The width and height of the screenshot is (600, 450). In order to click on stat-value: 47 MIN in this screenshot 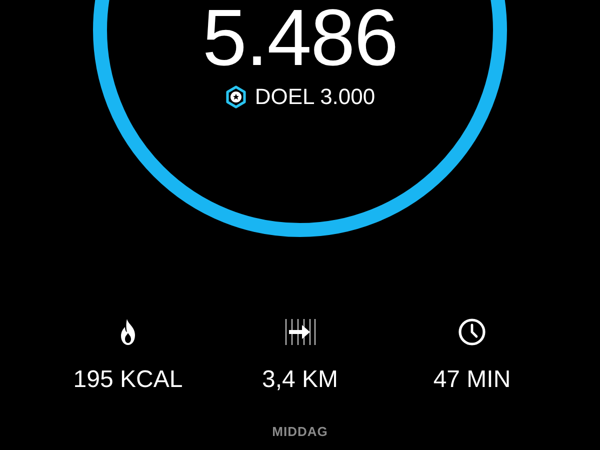, I will do `click(472, 380)`.